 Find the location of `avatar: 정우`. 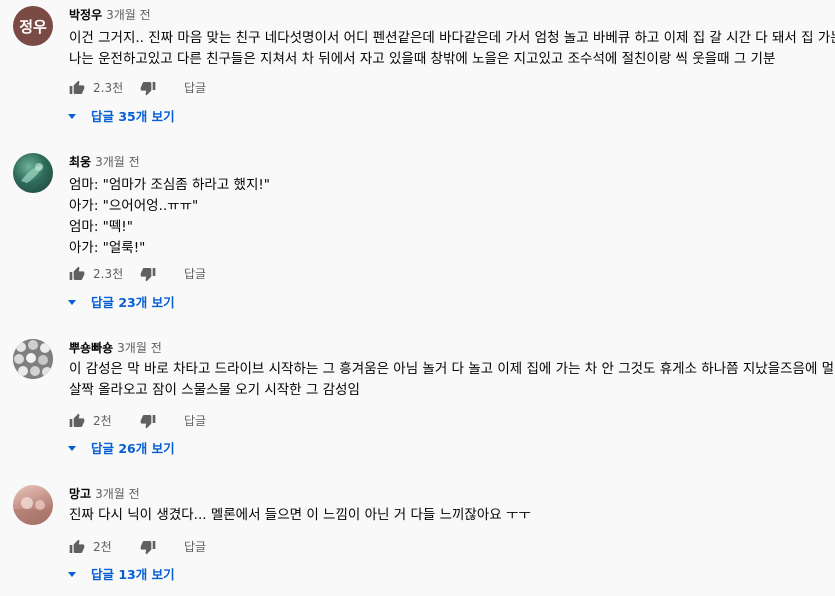

avatar: 정우 is located at coordinates (33, 26).